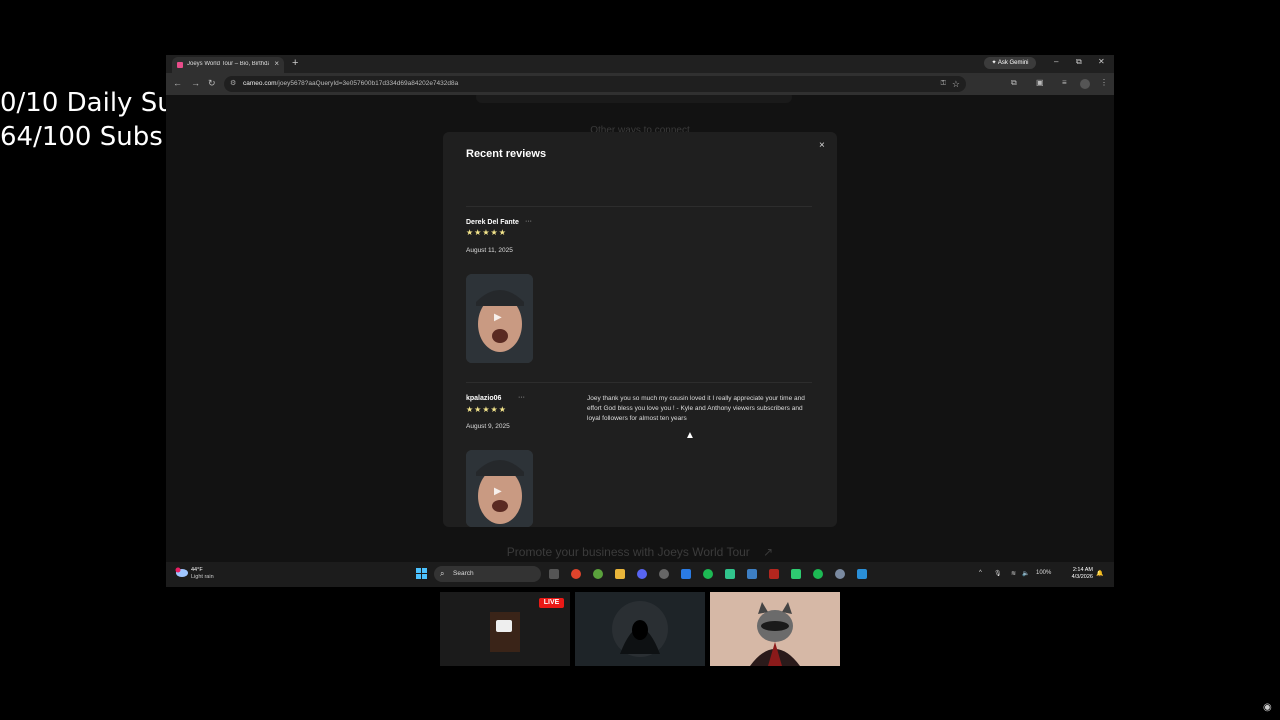  Describe the element at coordinates (233, 84) in the screenshot. I see `site-info-icon: ⚙` at that location.